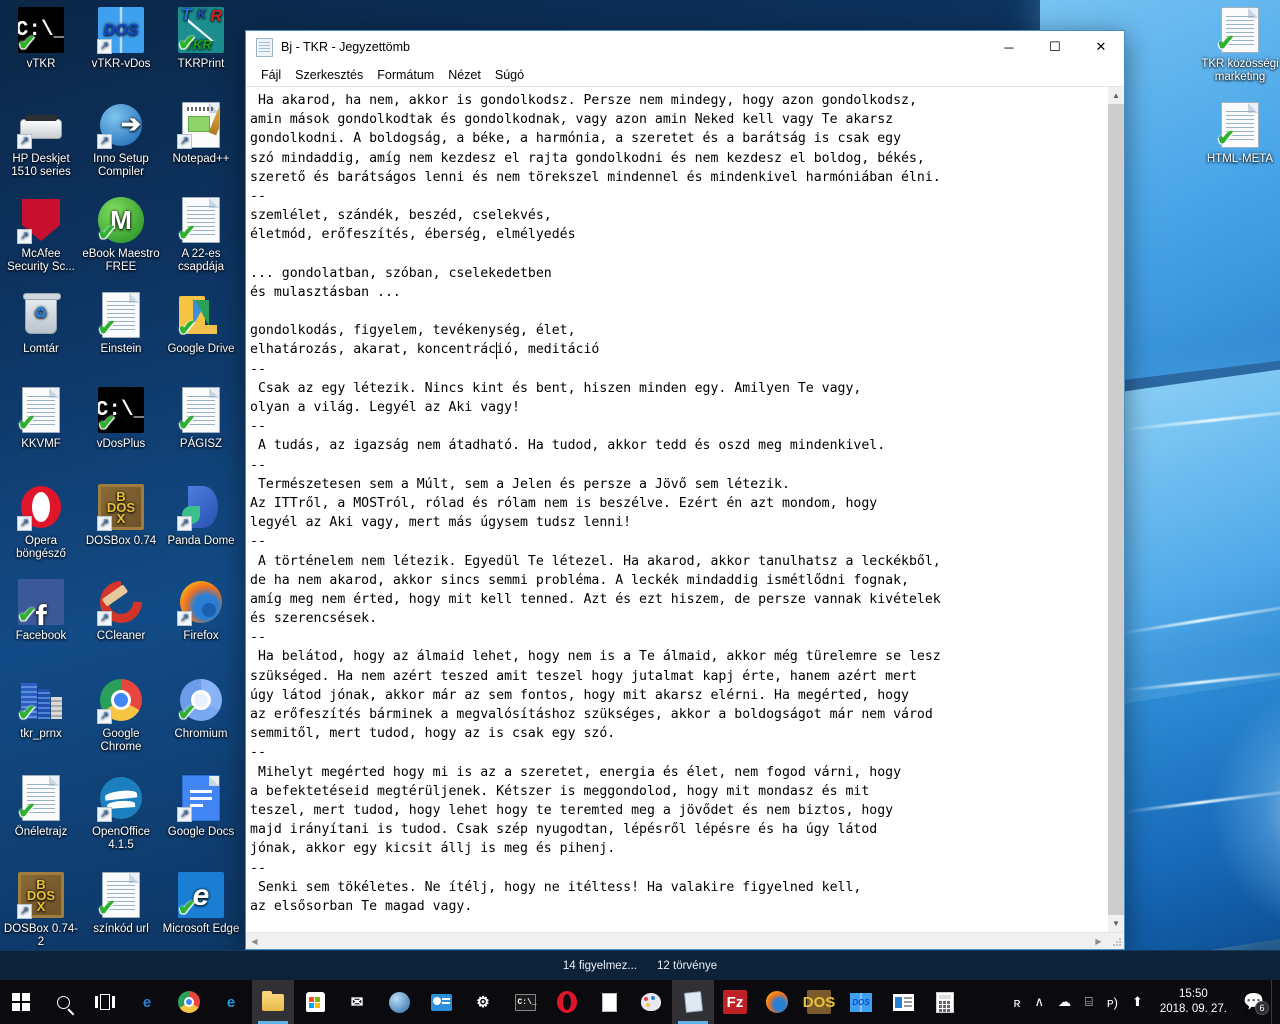  Describe the element at coordinates (1098, 941) in the screenshot. I see `scroll-right-arrow-icon: ▶` at that location.